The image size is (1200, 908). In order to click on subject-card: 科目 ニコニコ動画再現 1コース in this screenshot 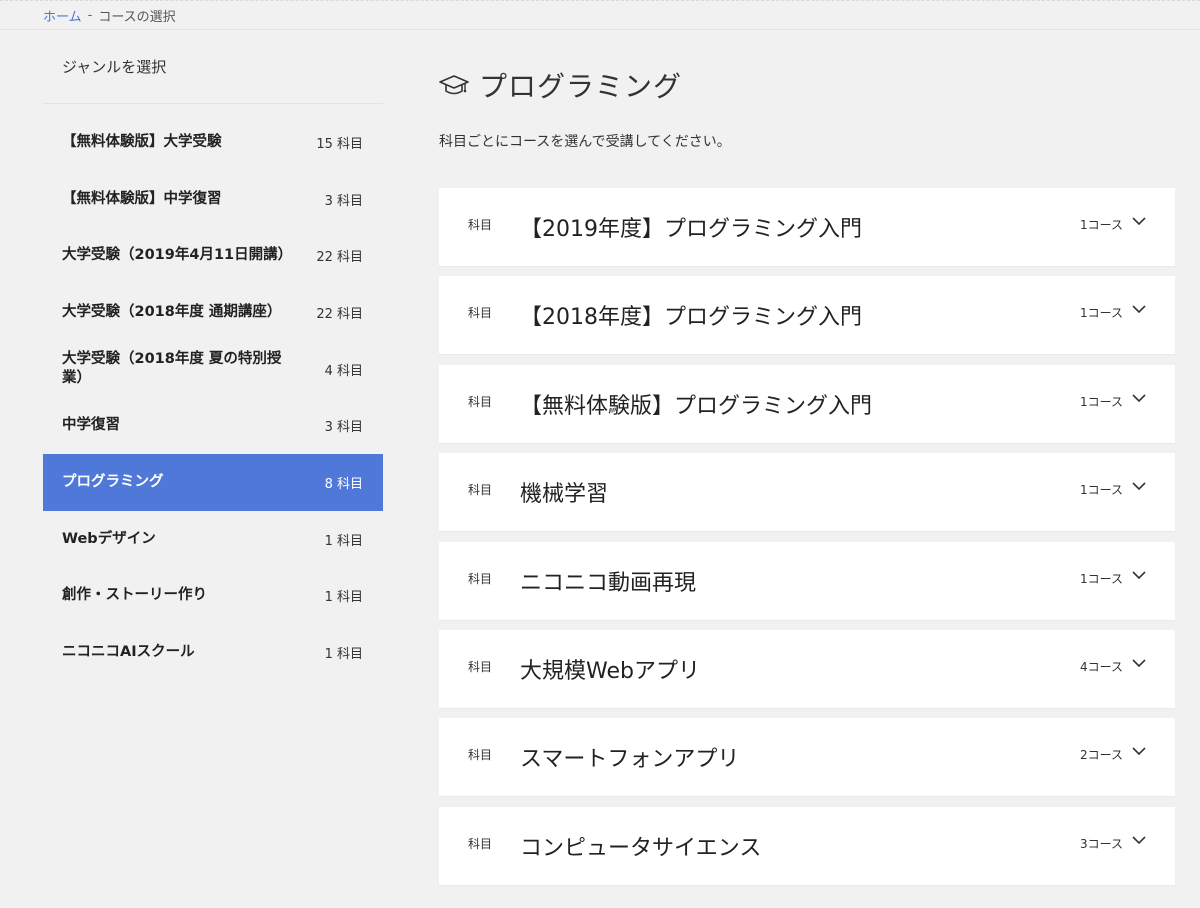, I will do `click(807, 580)`.